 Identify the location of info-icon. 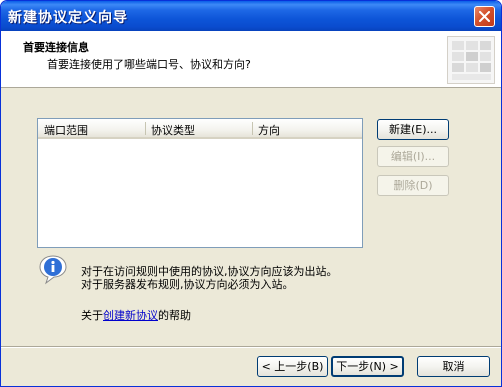
(53, 270).